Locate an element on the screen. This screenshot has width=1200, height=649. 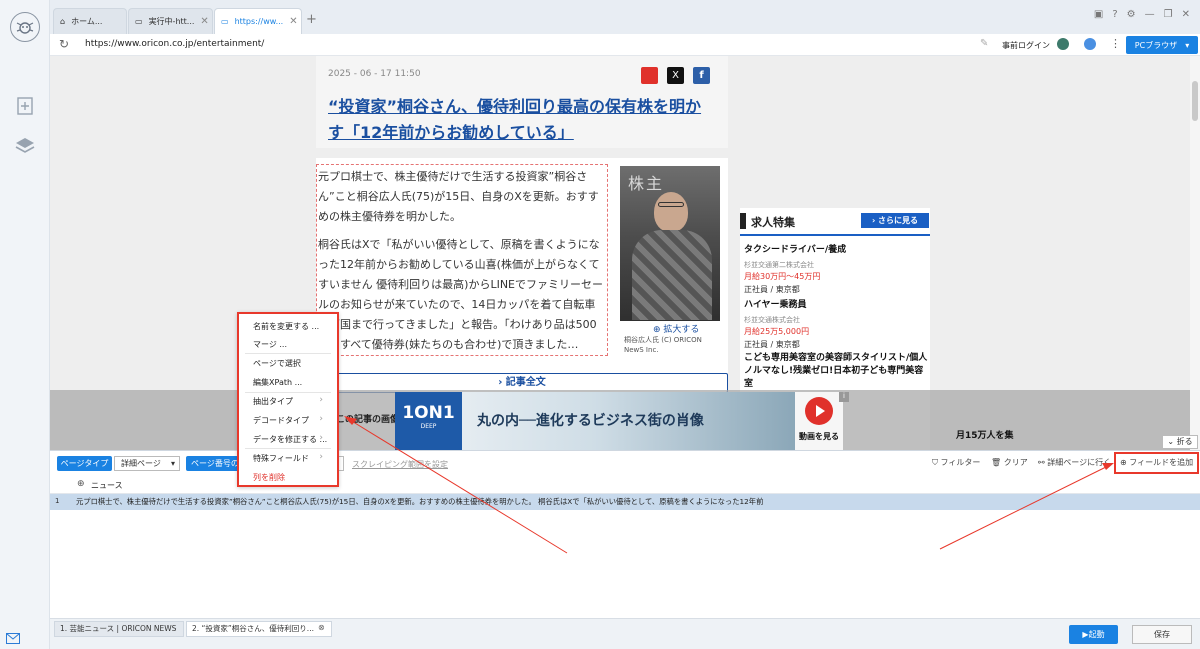
ad-logo: 1ON1 DEEP is located at coordinates (428, 421).